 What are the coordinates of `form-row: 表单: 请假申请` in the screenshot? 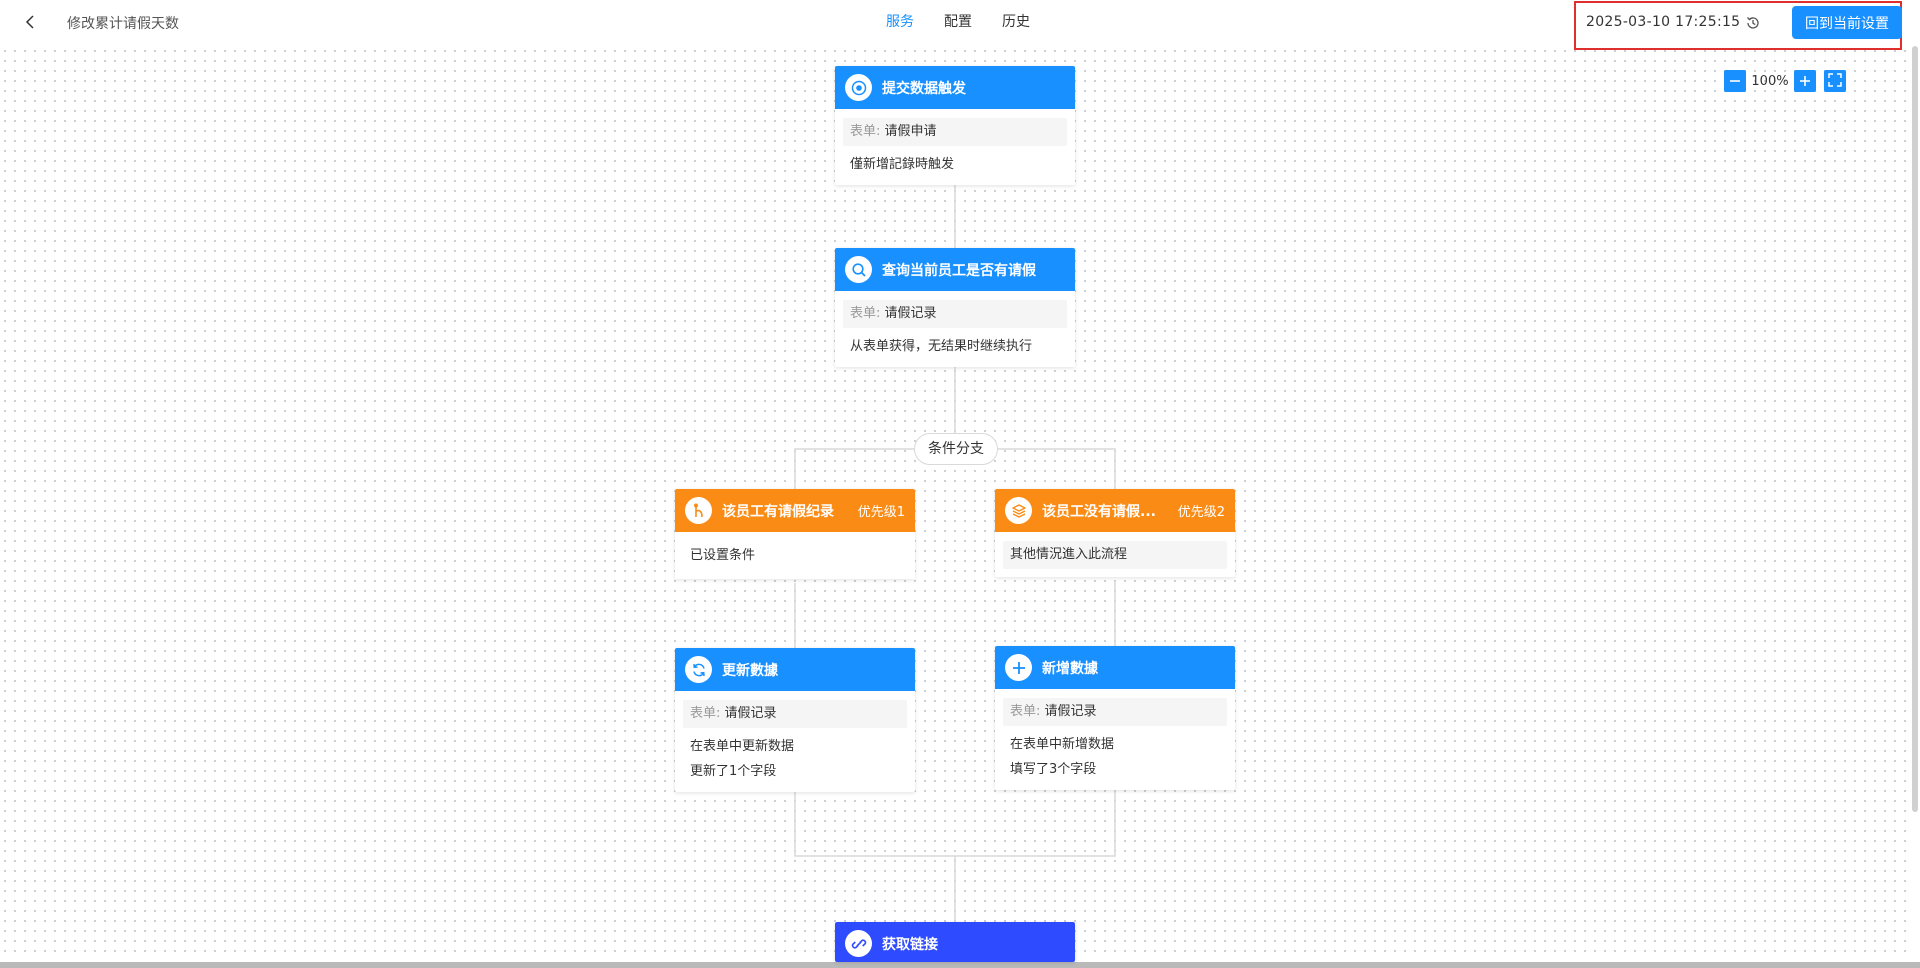 It's located at (955, 132).